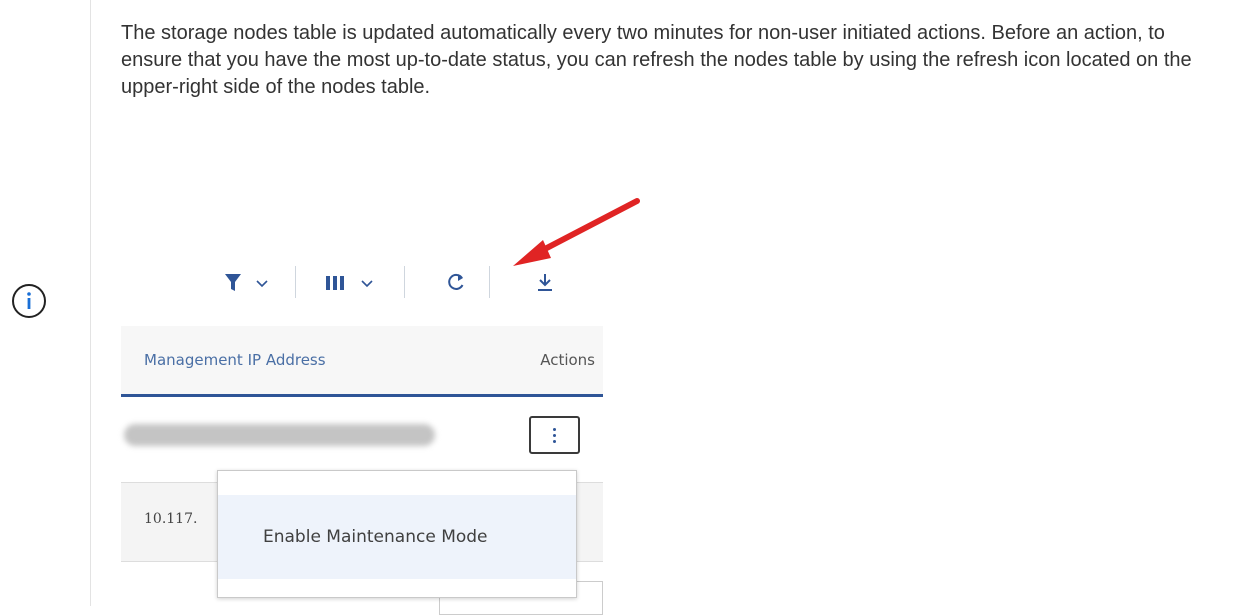 This screenshot has width=1237, height=615. I want to click on blurred-ip-address, so click(279, 435).